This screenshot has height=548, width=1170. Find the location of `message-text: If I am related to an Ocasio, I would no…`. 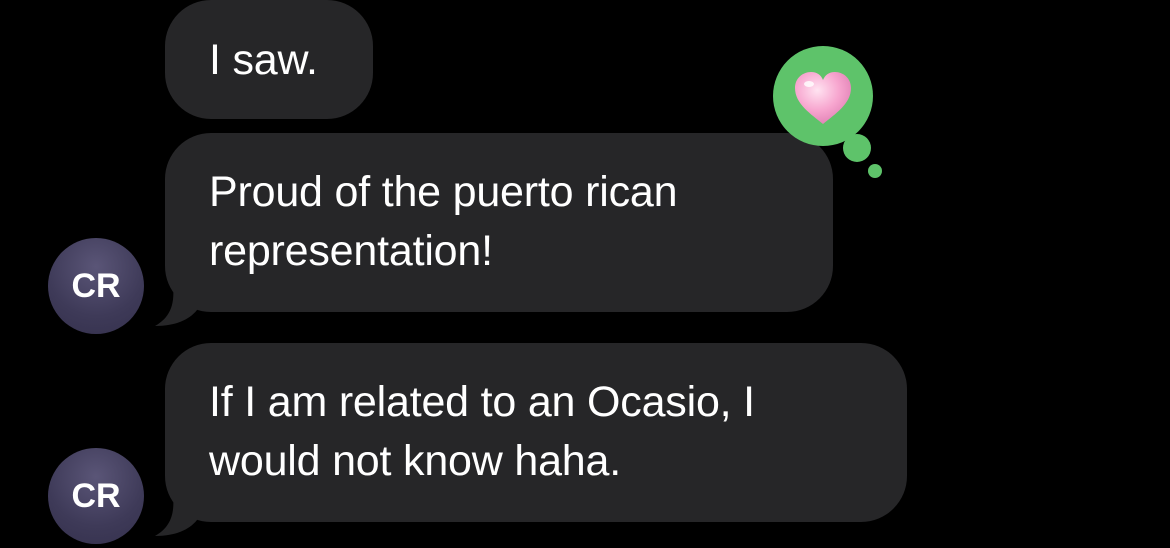

message-text: If I am related to an Ocasio, I would no… is located at coordinates (482, 431).